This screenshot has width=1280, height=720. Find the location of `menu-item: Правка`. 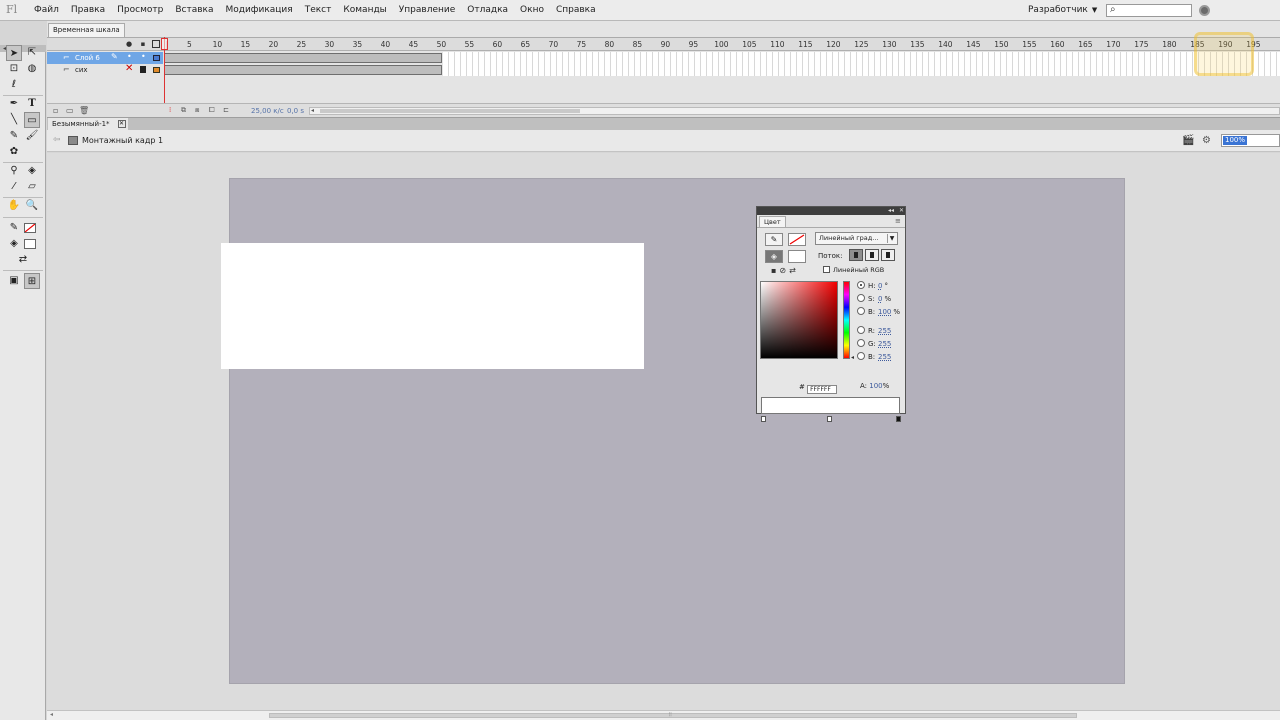

menu-item: Правка is located at coordinates (88, 10).